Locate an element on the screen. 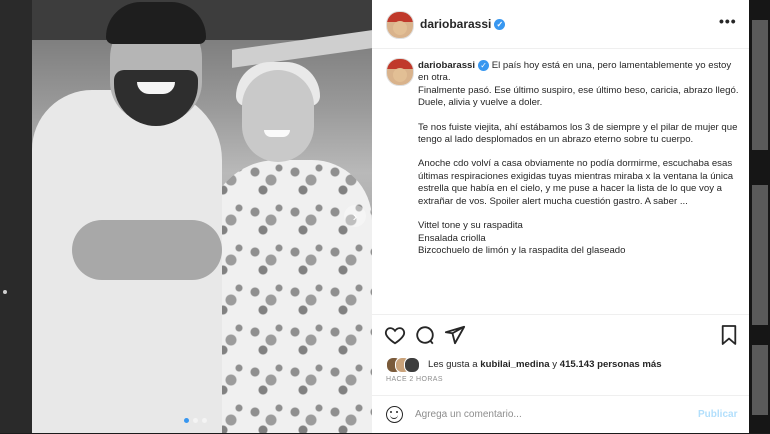  post-header: dariobarassi ✓ ••• is located at coordinates (560, 24).